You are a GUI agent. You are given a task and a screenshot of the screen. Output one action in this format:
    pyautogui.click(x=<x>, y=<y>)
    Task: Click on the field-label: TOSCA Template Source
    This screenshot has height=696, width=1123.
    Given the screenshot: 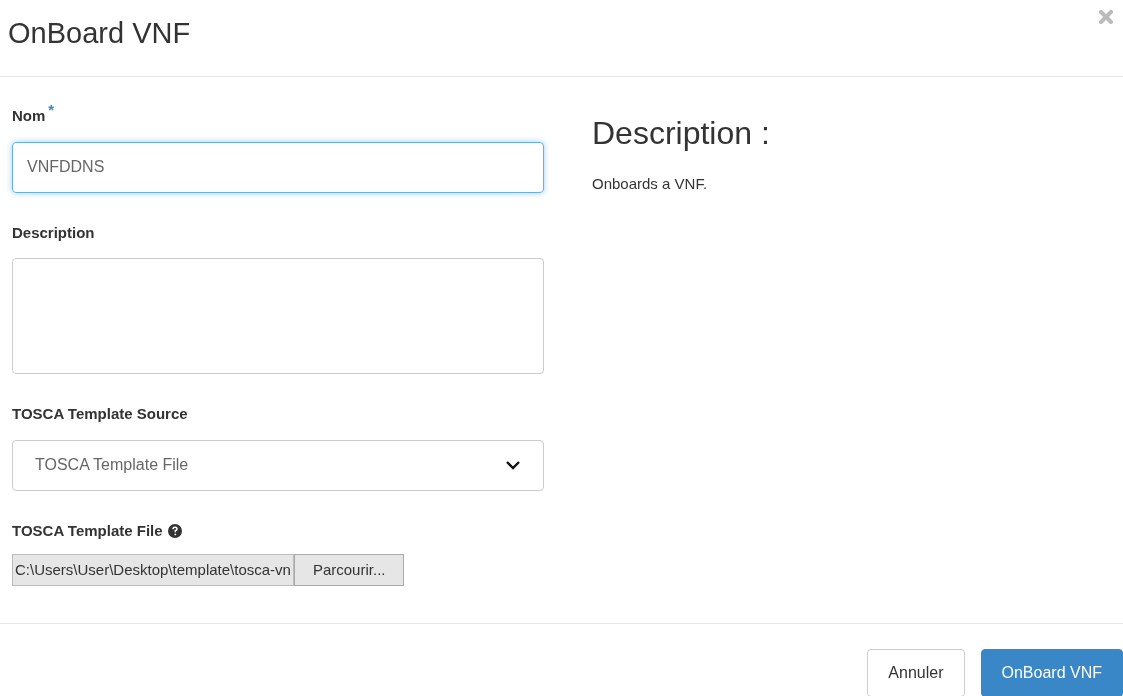 What is the action you would take?
    pyautogui.click(x=100, y=414)
    